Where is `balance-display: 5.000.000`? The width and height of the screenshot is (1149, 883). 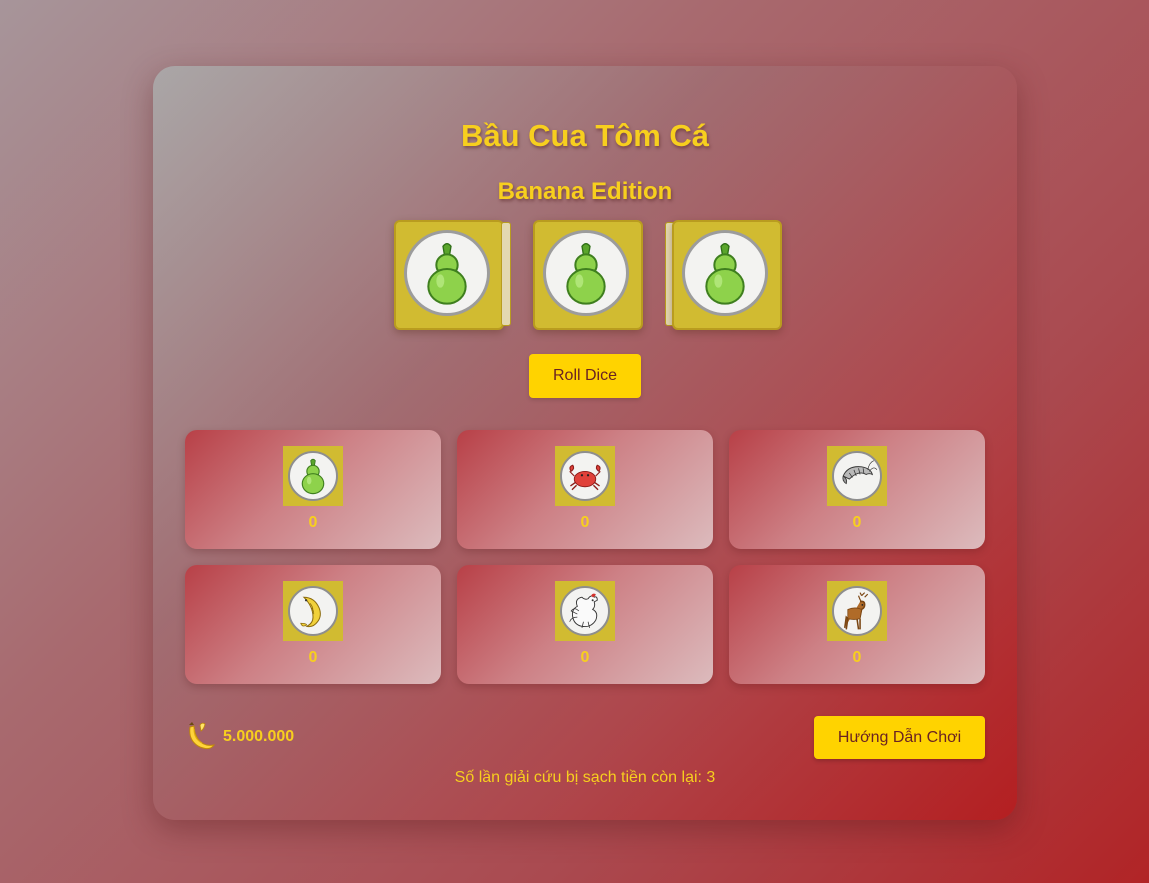
balance-display: 5.000.000 is located at coordinates (239, 737).